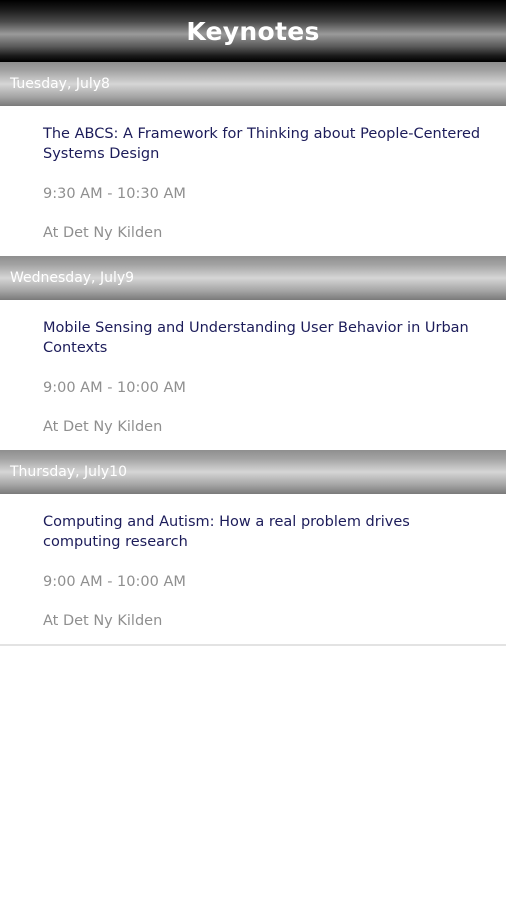  I want to click on page-title: Keynotes, so click(253, 31).